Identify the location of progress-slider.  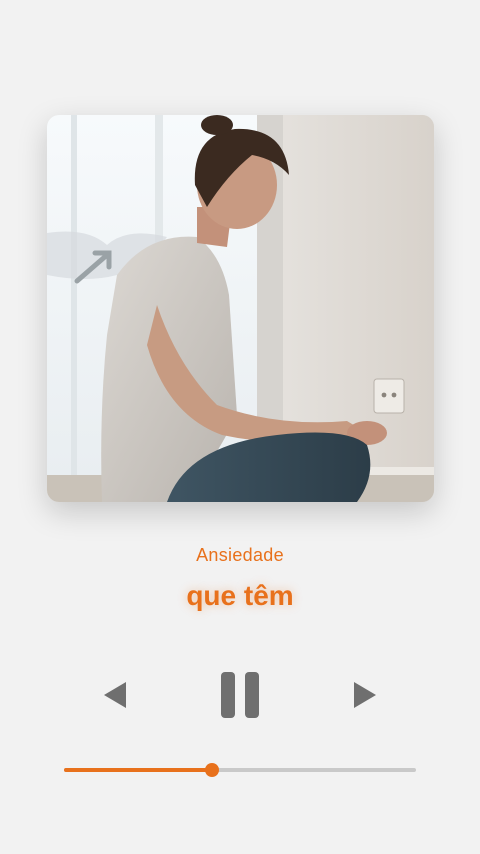
(240, 770).